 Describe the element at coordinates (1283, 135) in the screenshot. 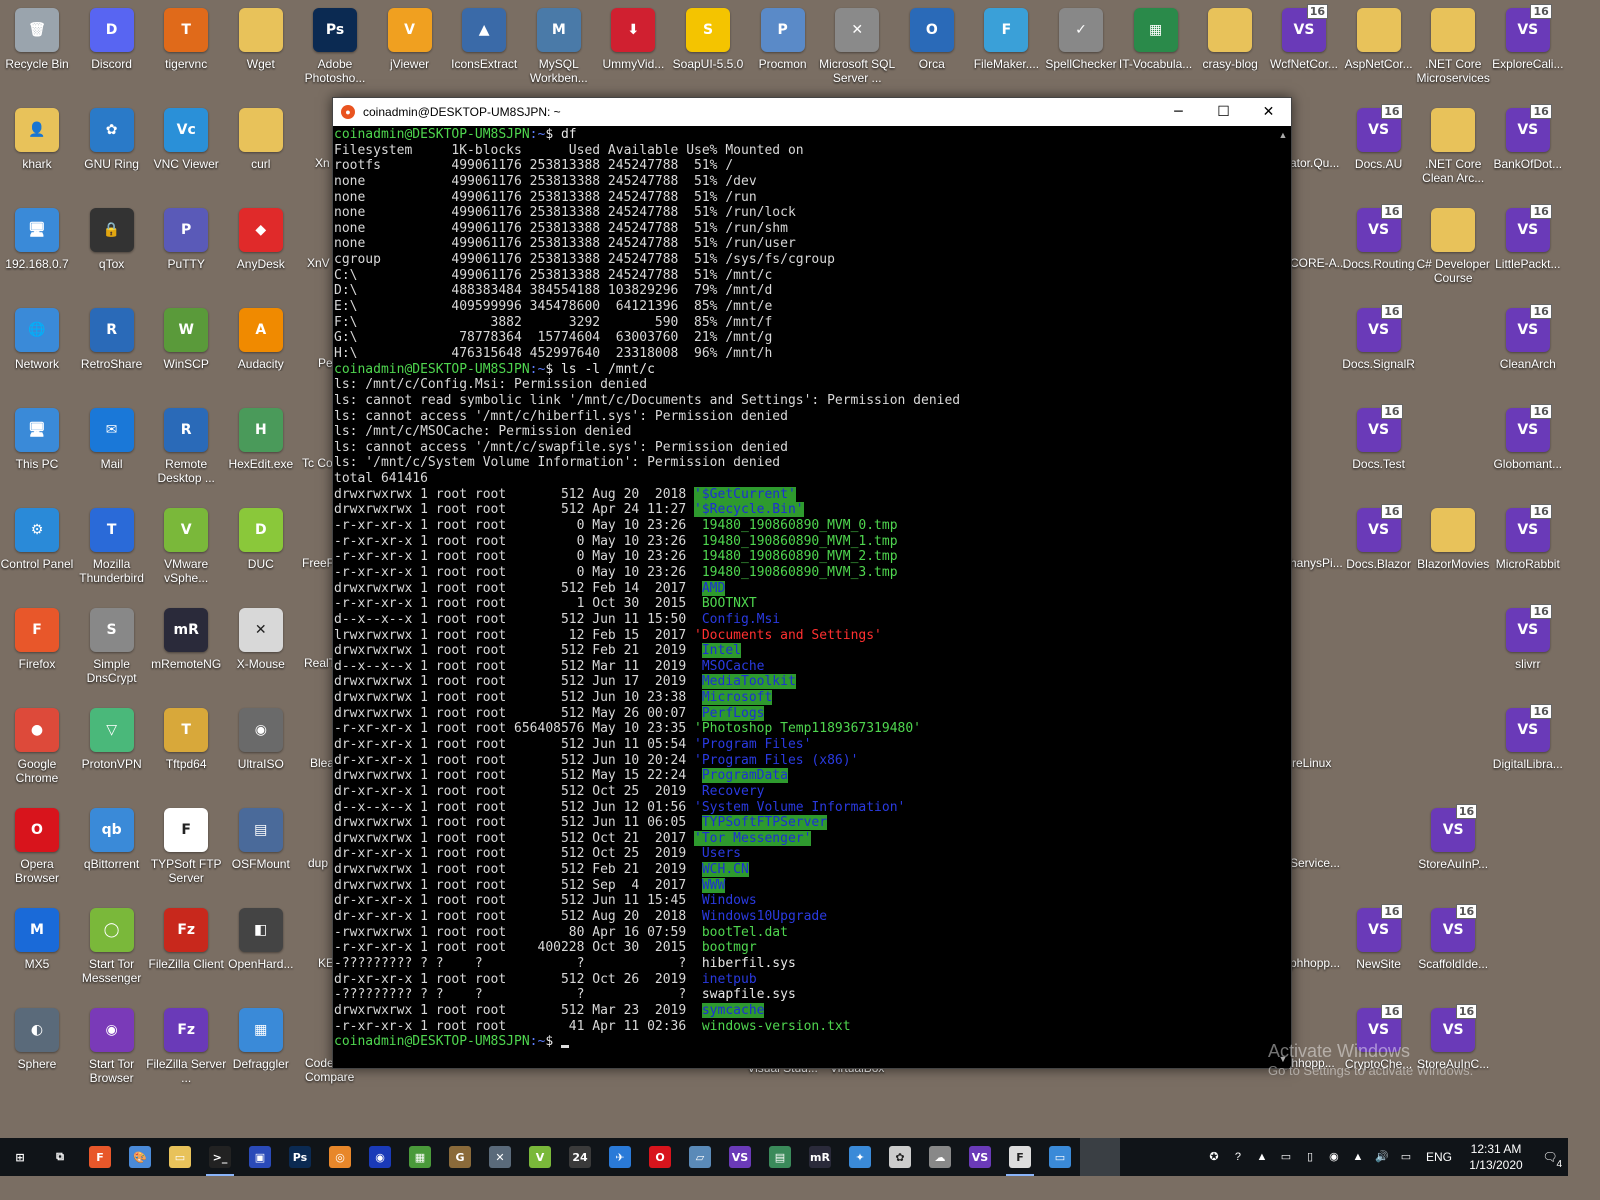

I see `scroll-up-icon: ▲` at that location.